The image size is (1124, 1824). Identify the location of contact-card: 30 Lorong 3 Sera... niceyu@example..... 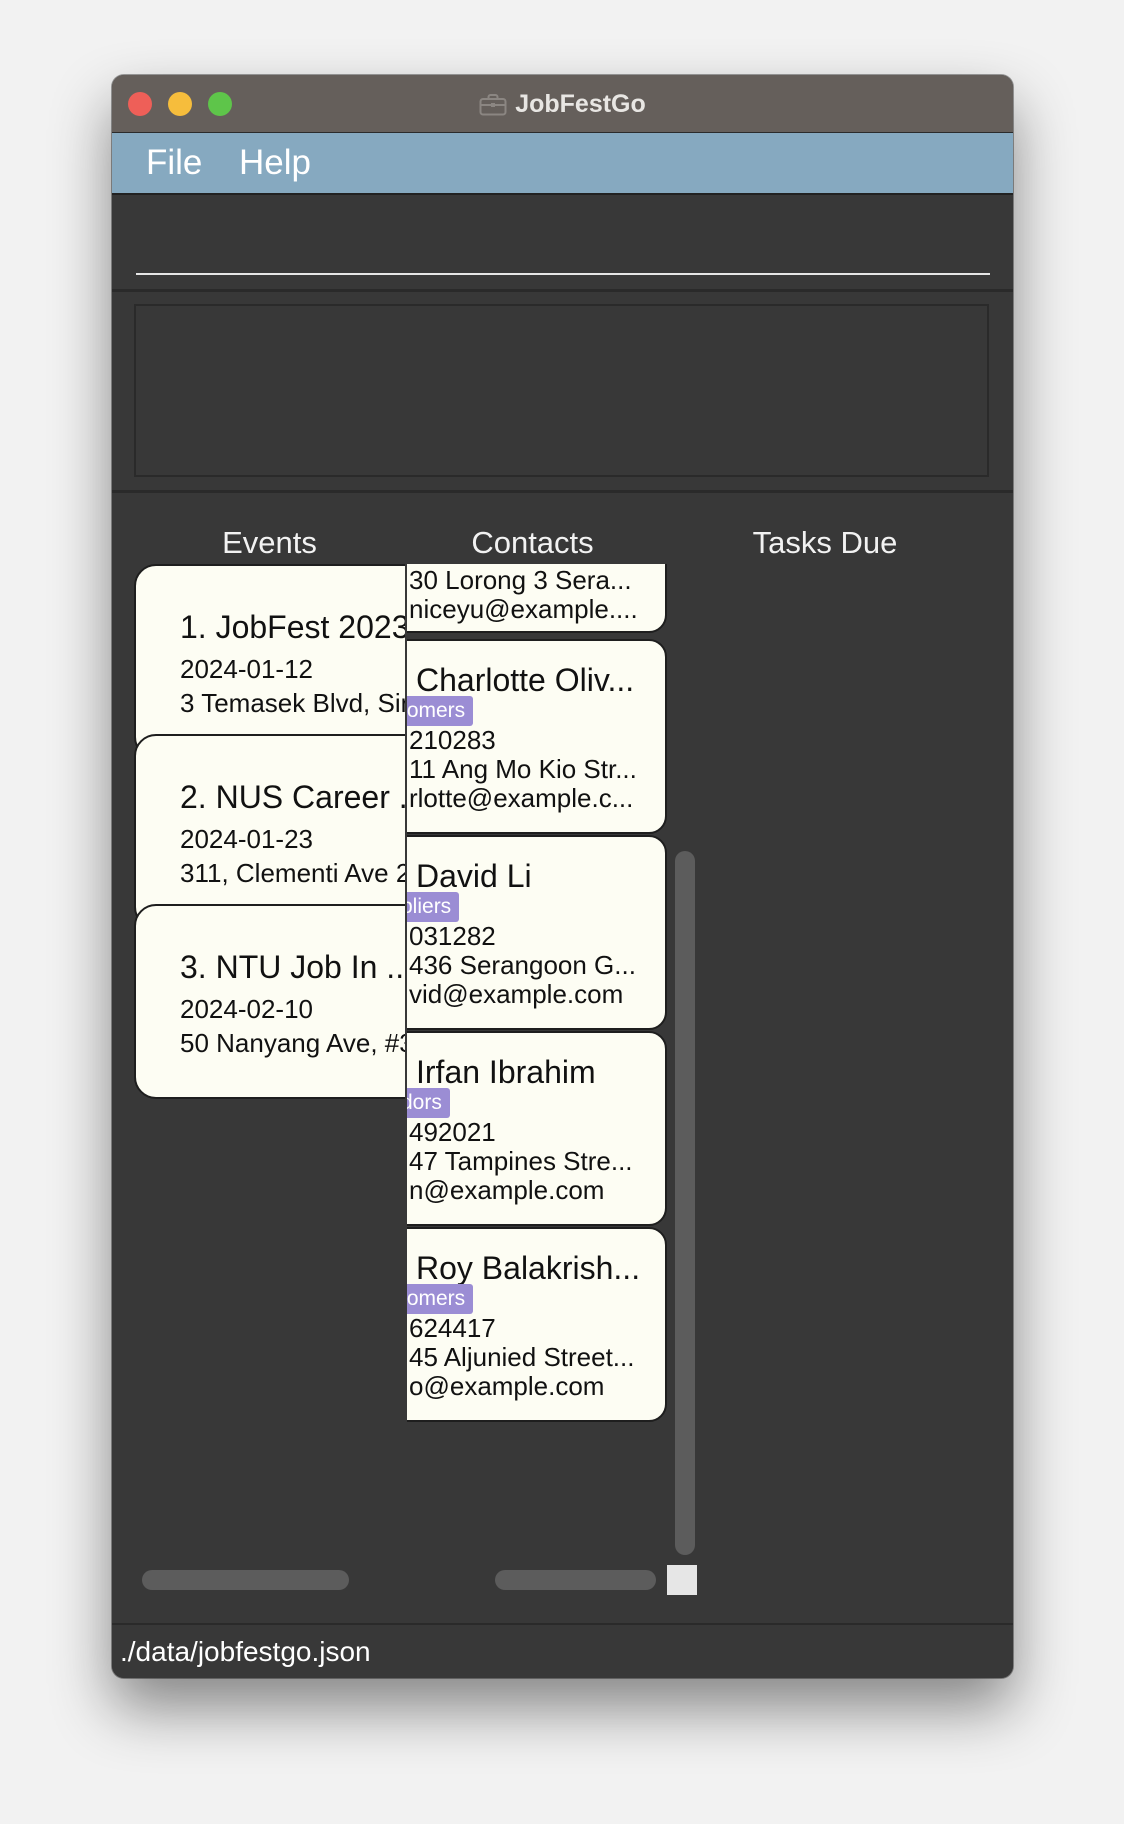
(537, 598).